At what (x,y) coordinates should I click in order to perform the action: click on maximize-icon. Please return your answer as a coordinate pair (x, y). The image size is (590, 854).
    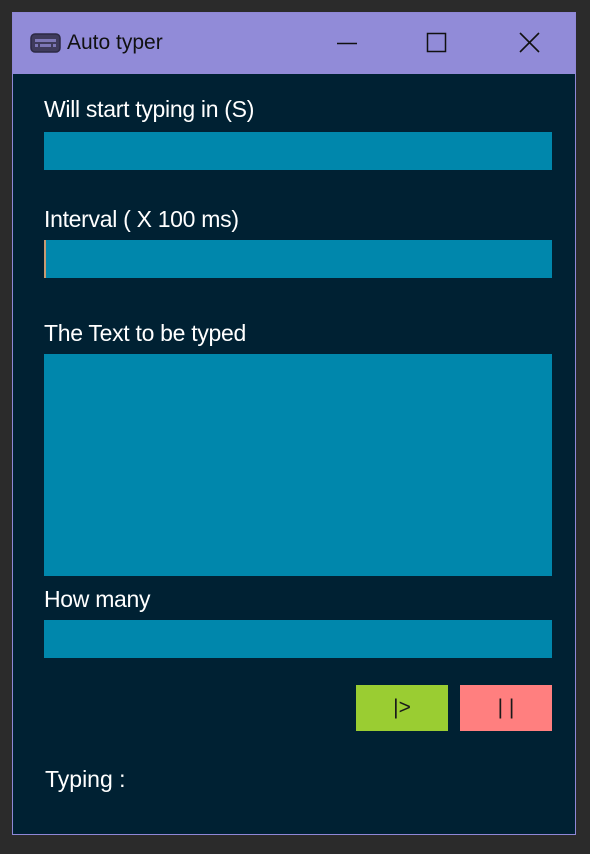
    Looking at the image, I should click on (436, 42).